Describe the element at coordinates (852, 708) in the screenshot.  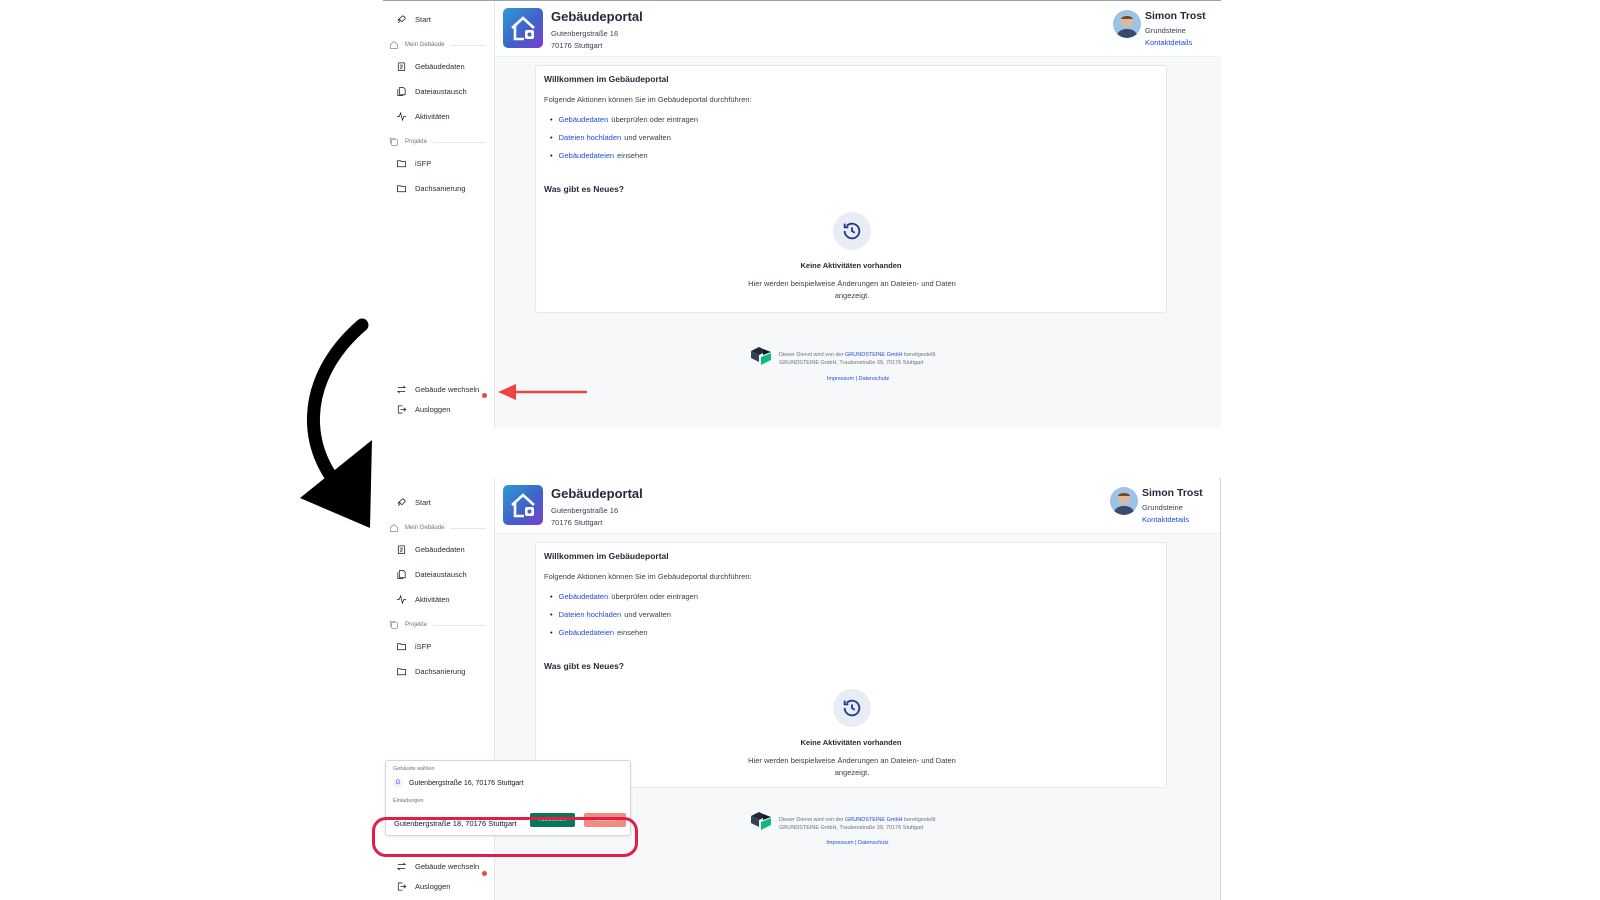
I see `history-icon` at that location.